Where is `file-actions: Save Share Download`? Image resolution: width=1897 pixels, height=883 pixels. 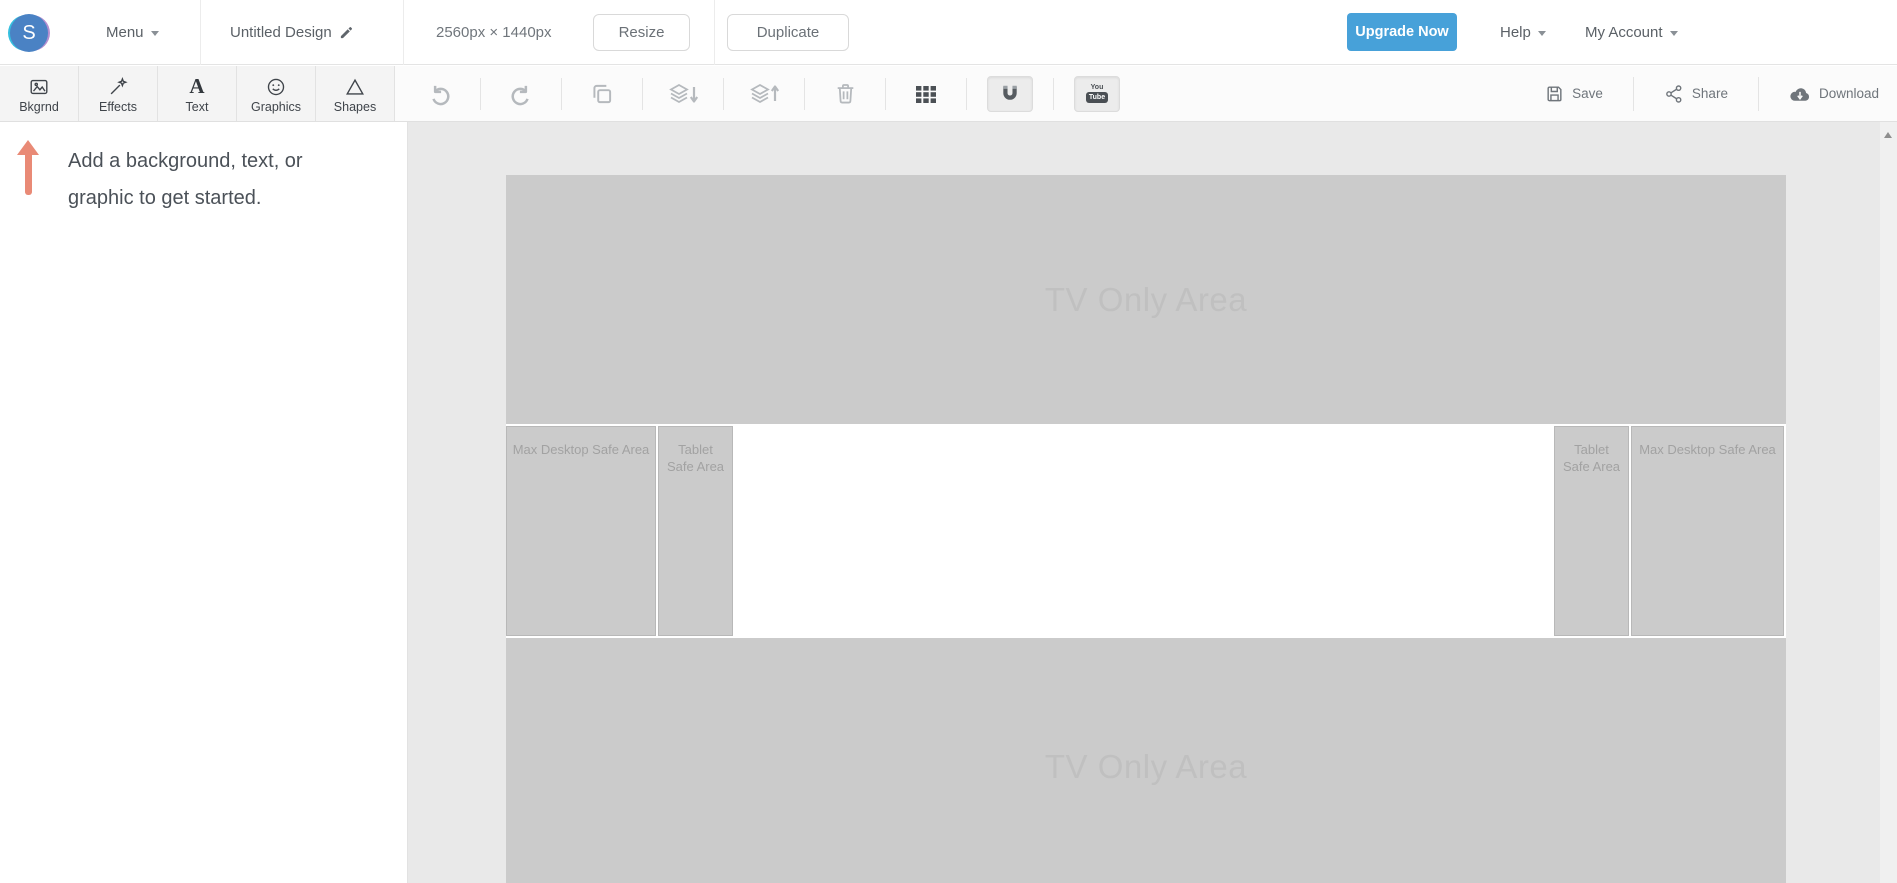
file-actions: Save Share Download is located at coordinates (1712, 93).